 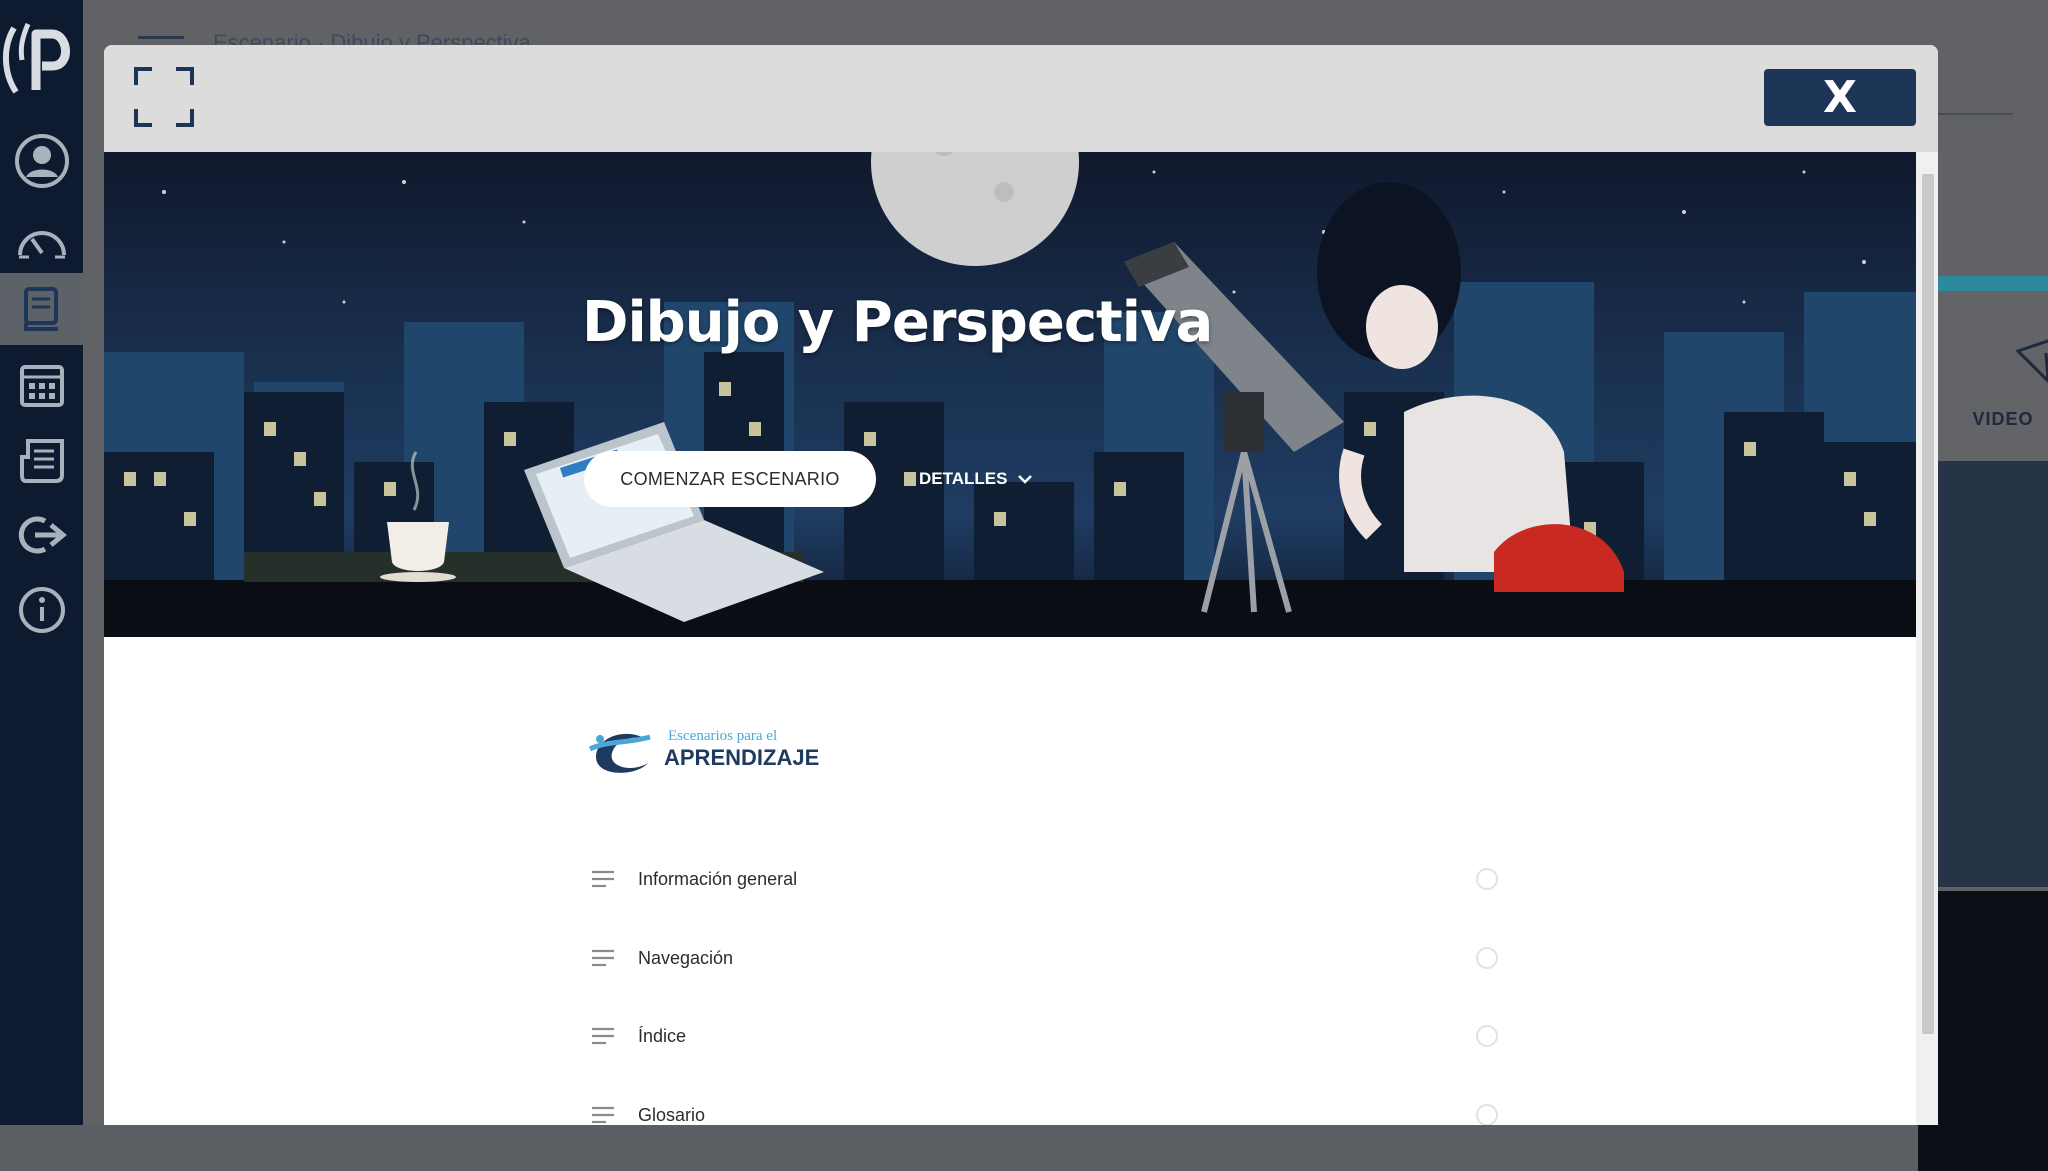 What do you see at coordinates (718, 878) in the screenshot?
I see `toc-label: Información general` at bounding box center [718, 878].